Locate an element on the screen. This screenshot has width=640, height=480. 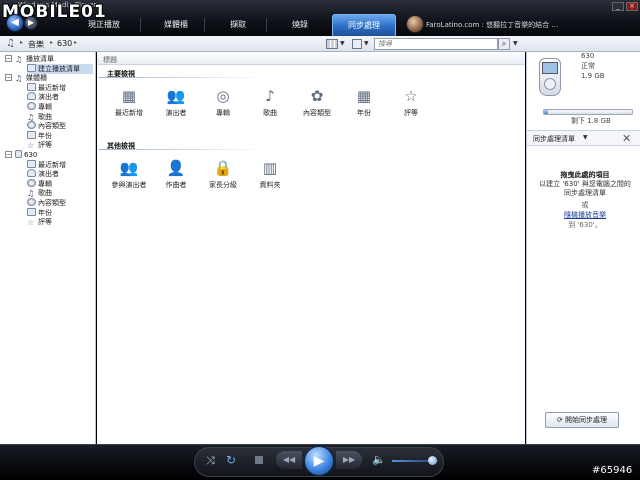
transport-bar: ⤨ ↻ ◀◀ ▶ ▶▶ 🔈 is located at coordinates (320, 462).